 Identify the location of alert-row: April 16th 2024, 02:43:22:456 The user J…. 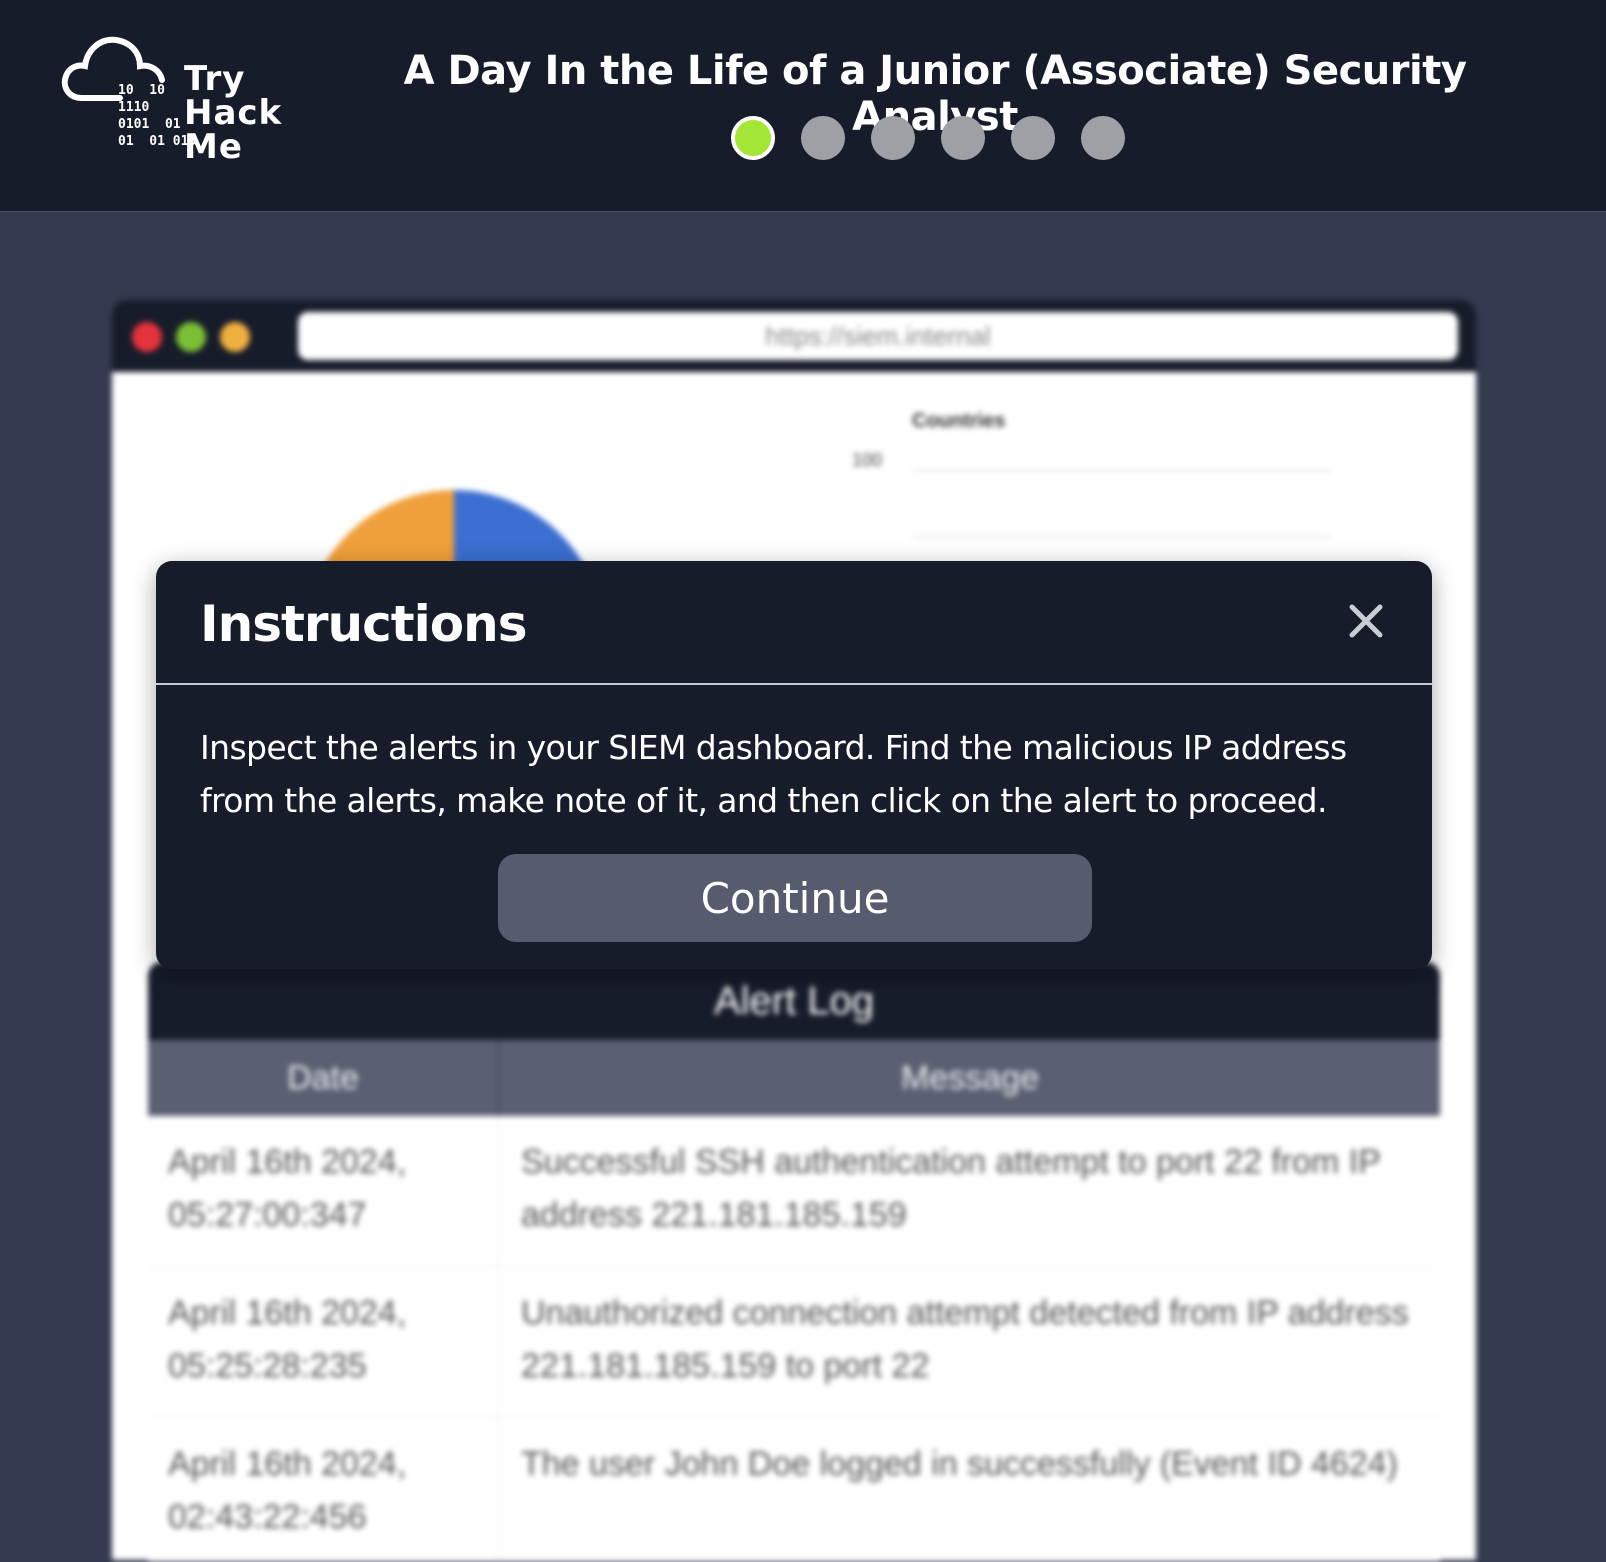
(794, 1490).